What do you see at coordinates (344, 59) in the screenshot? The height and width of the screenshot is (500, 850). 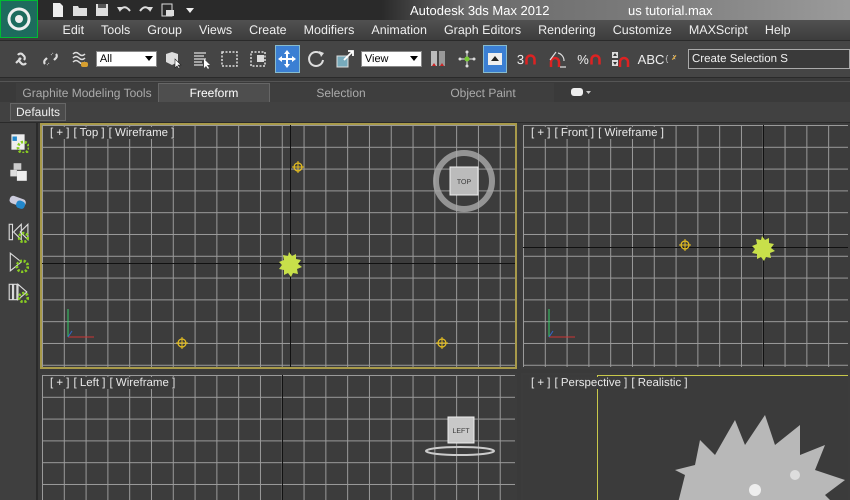 I see `scale-icon` at bounding box center [344, 59].